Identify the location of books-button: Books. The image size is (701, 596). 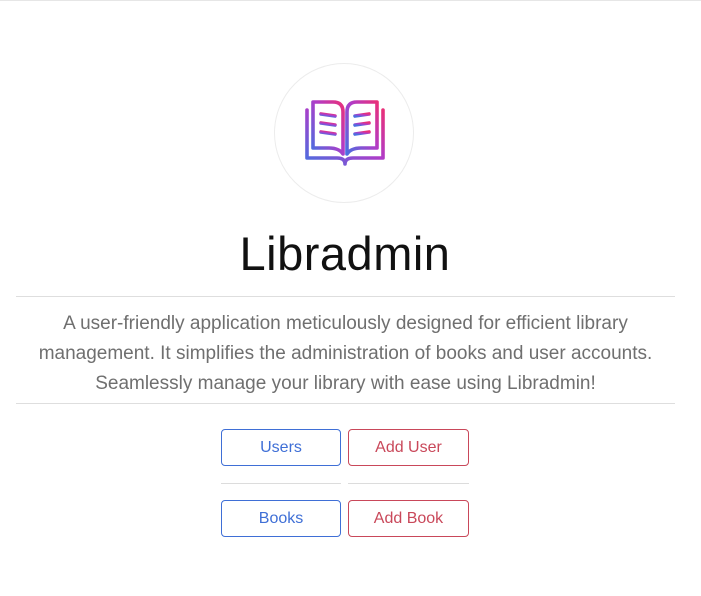
(281, 518).